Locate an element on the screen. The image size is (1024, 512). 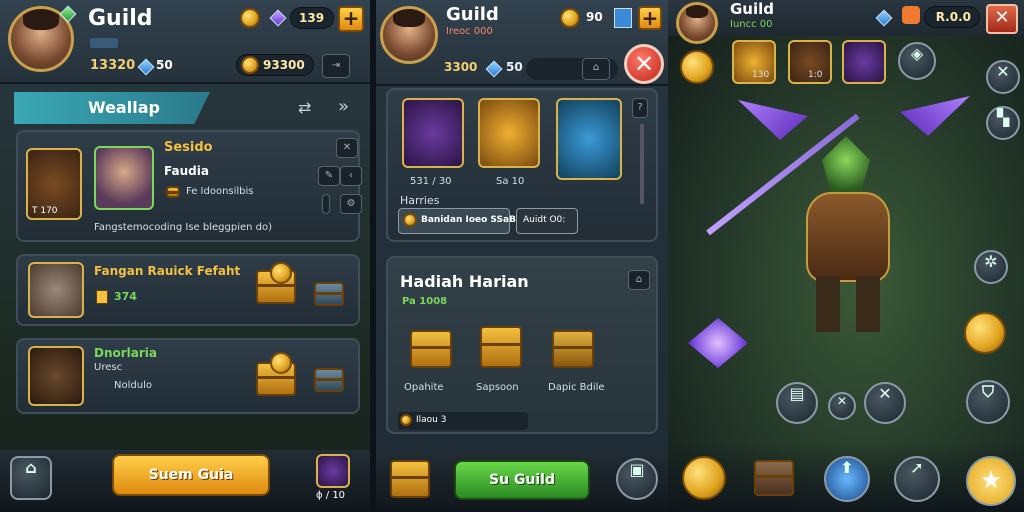
treasure-chest-icon is located at coordinates (410, 479).